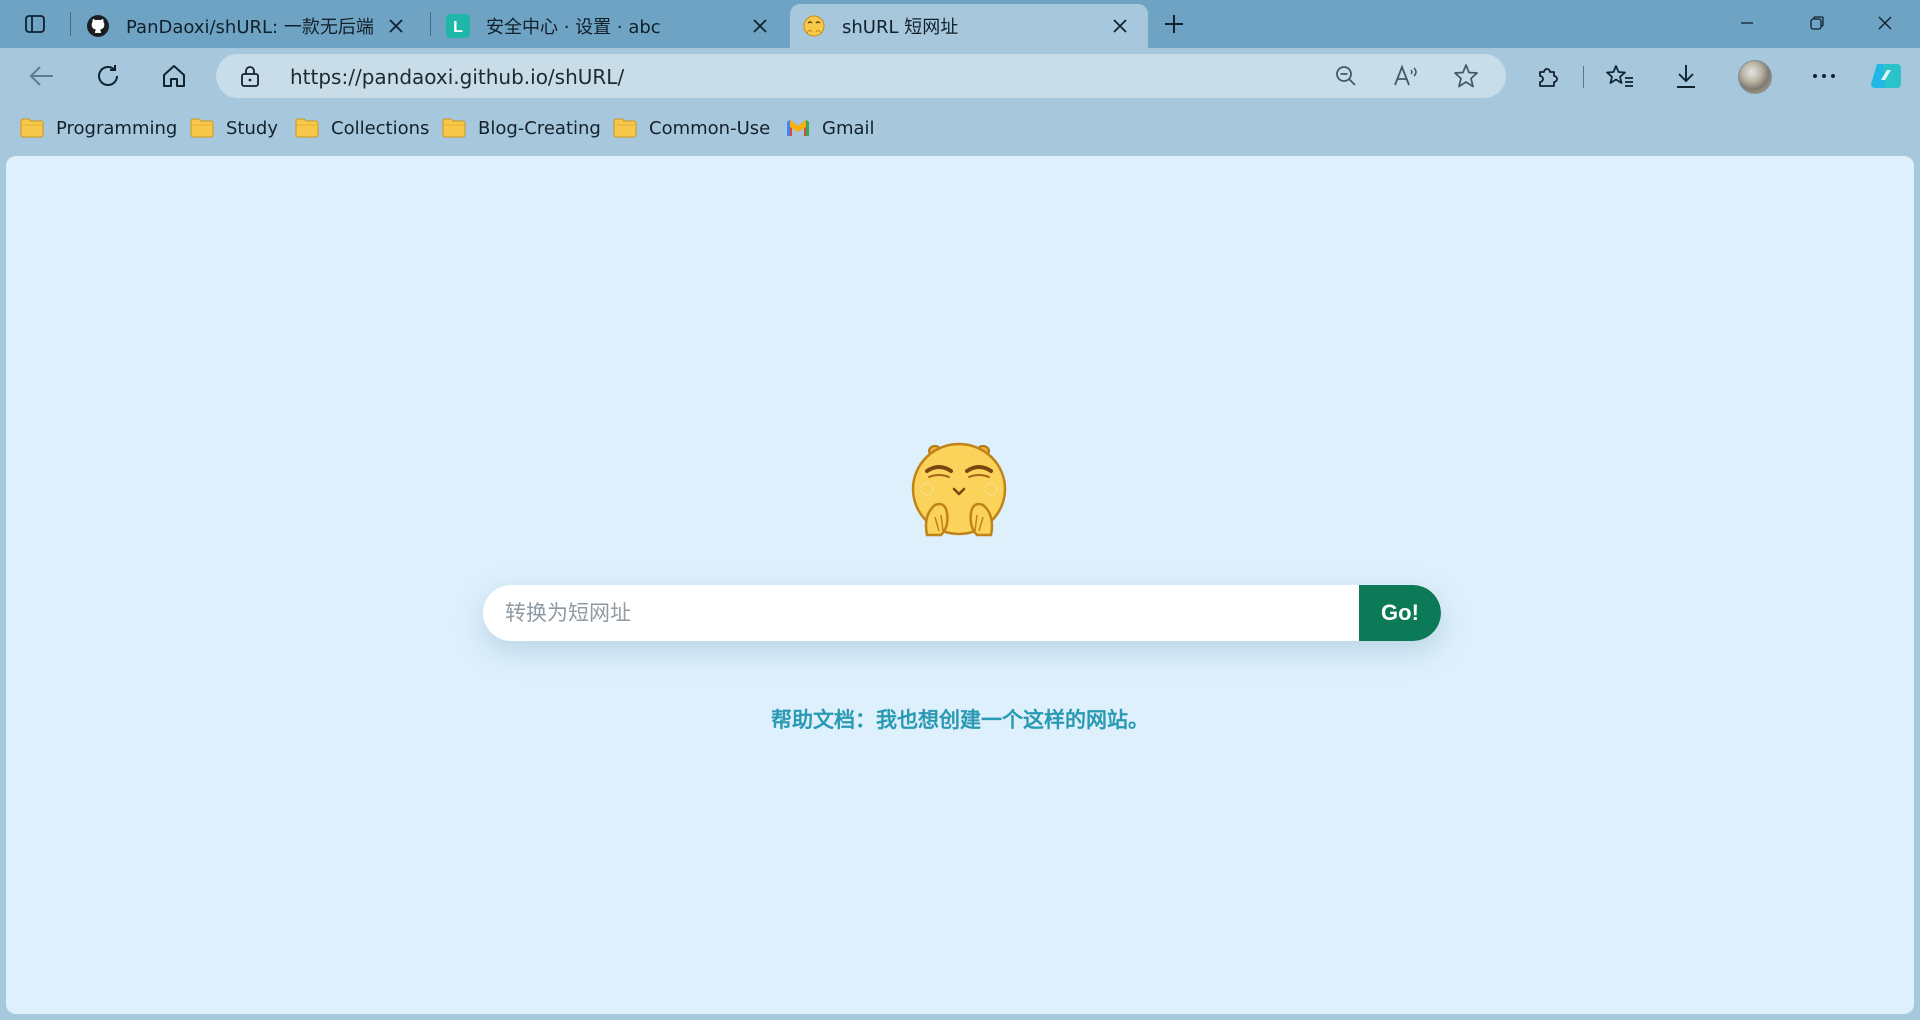 Image resolution: width=1920 pixels, height=1020 pixels. I want to click on tab-title: 安全中心 · 设置 · abc, so click(573, 27).